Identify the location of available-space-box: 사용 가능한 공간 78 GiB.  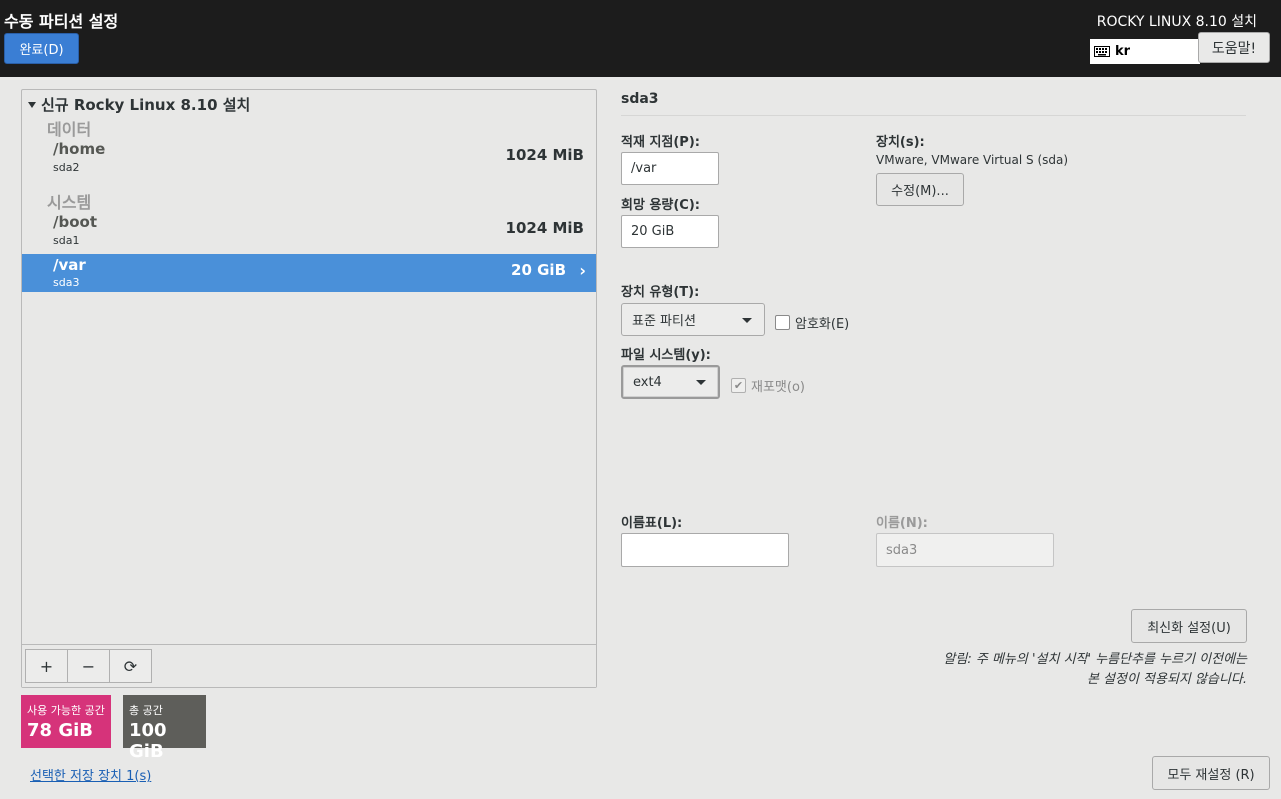
(66, 721).